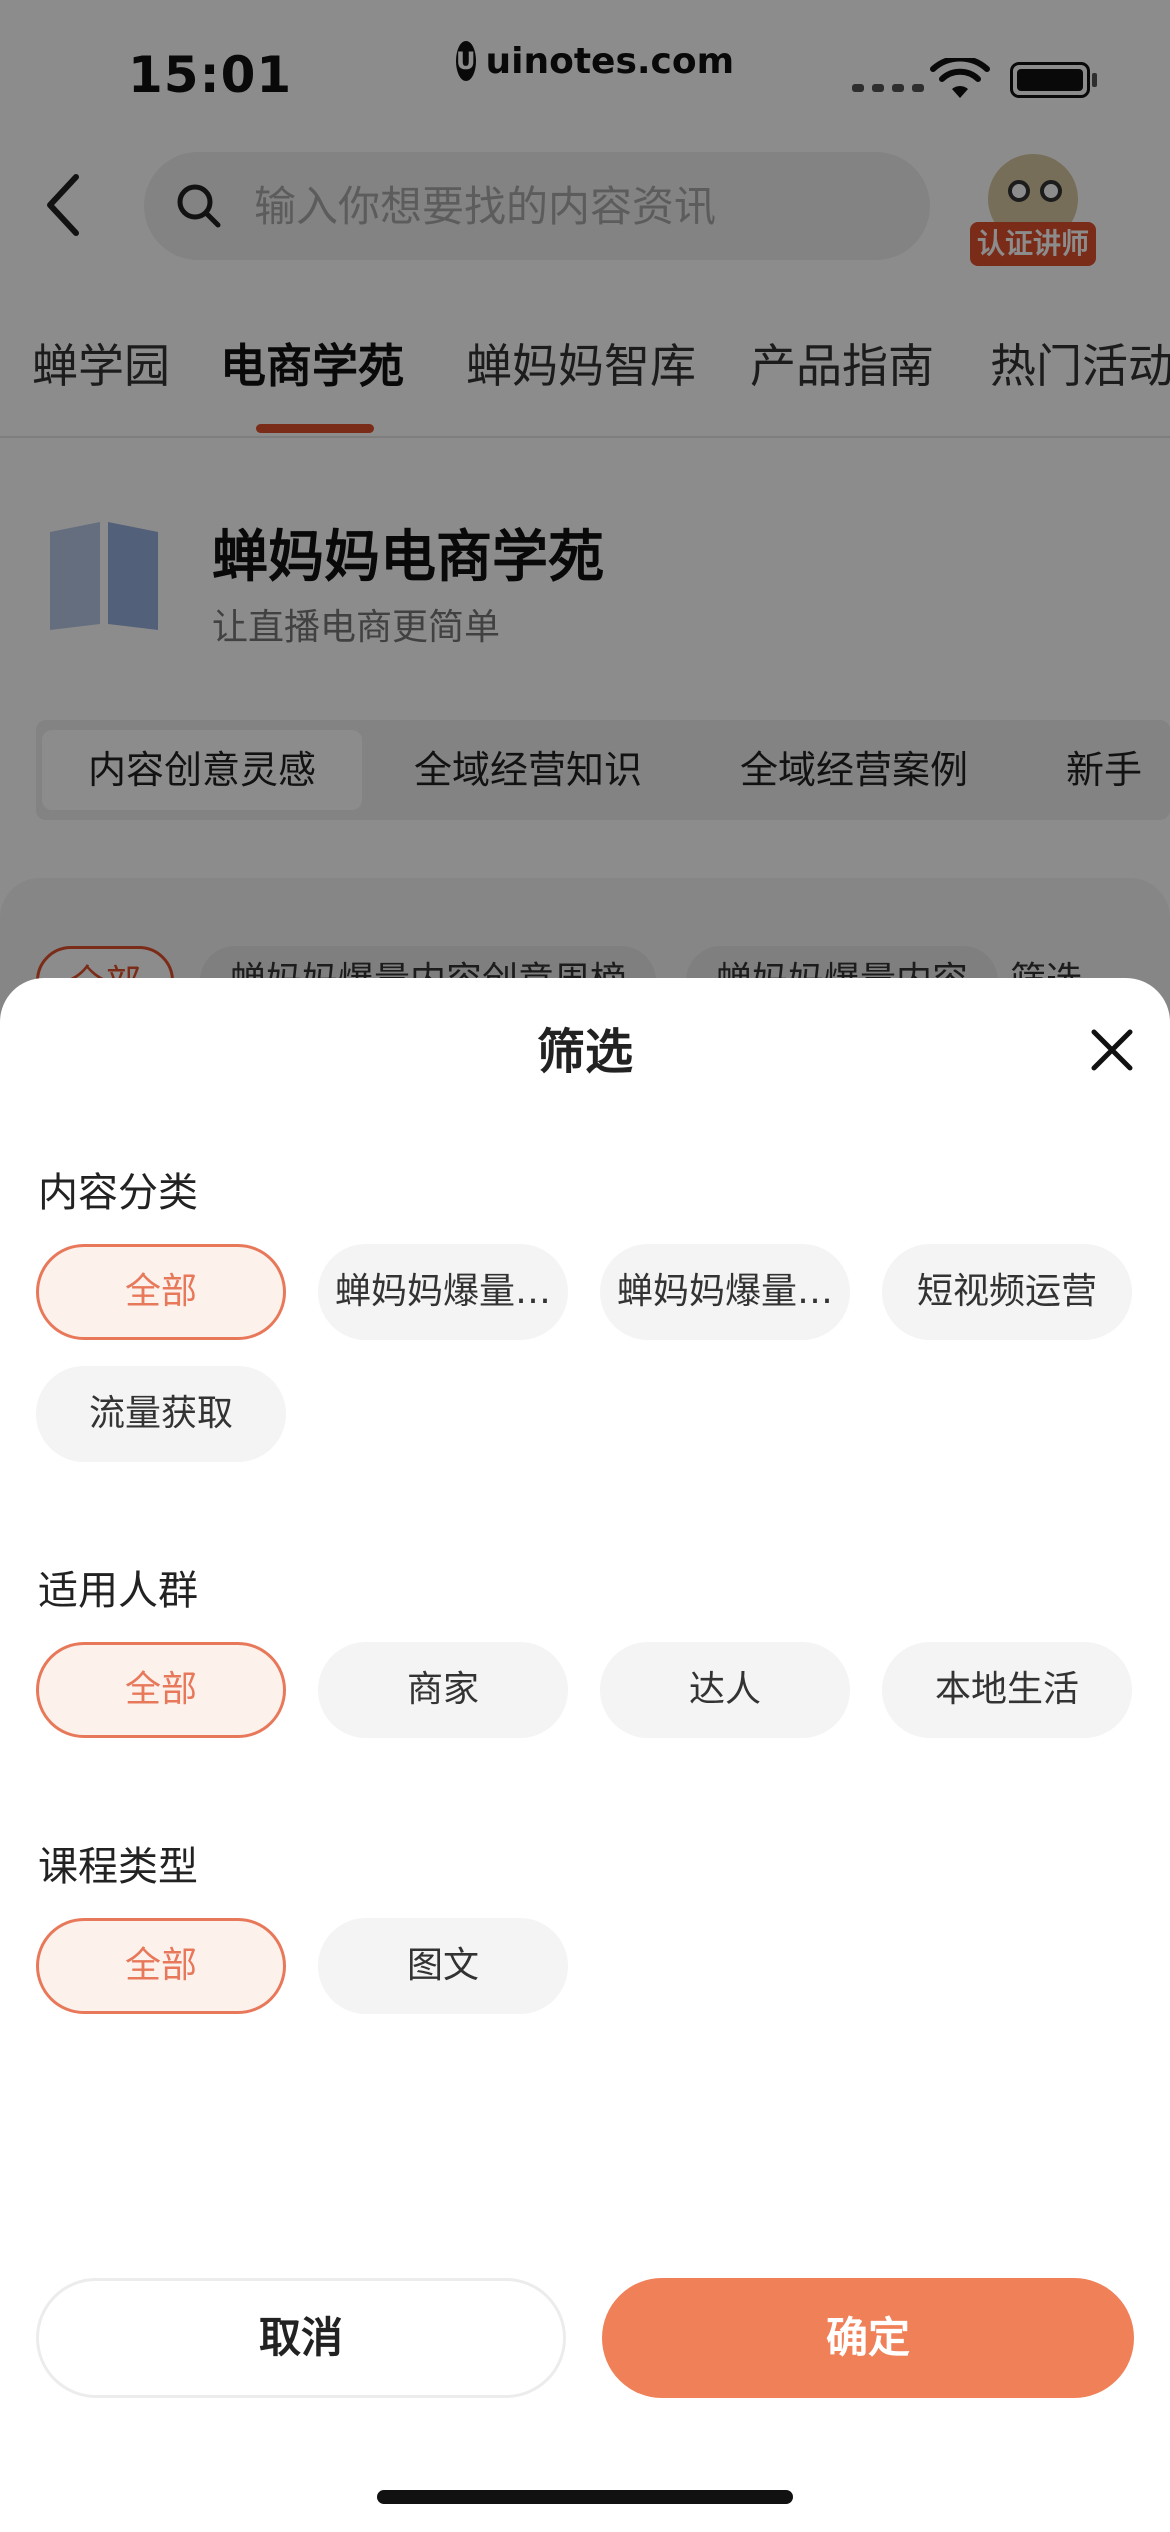 The height and width of the screenshot is (2532, 1170). What do you see at coordinates (1007, 1292) in the screenshot?
I see `option-chip: 短视频运营` at bounding box center [1007, 1292].